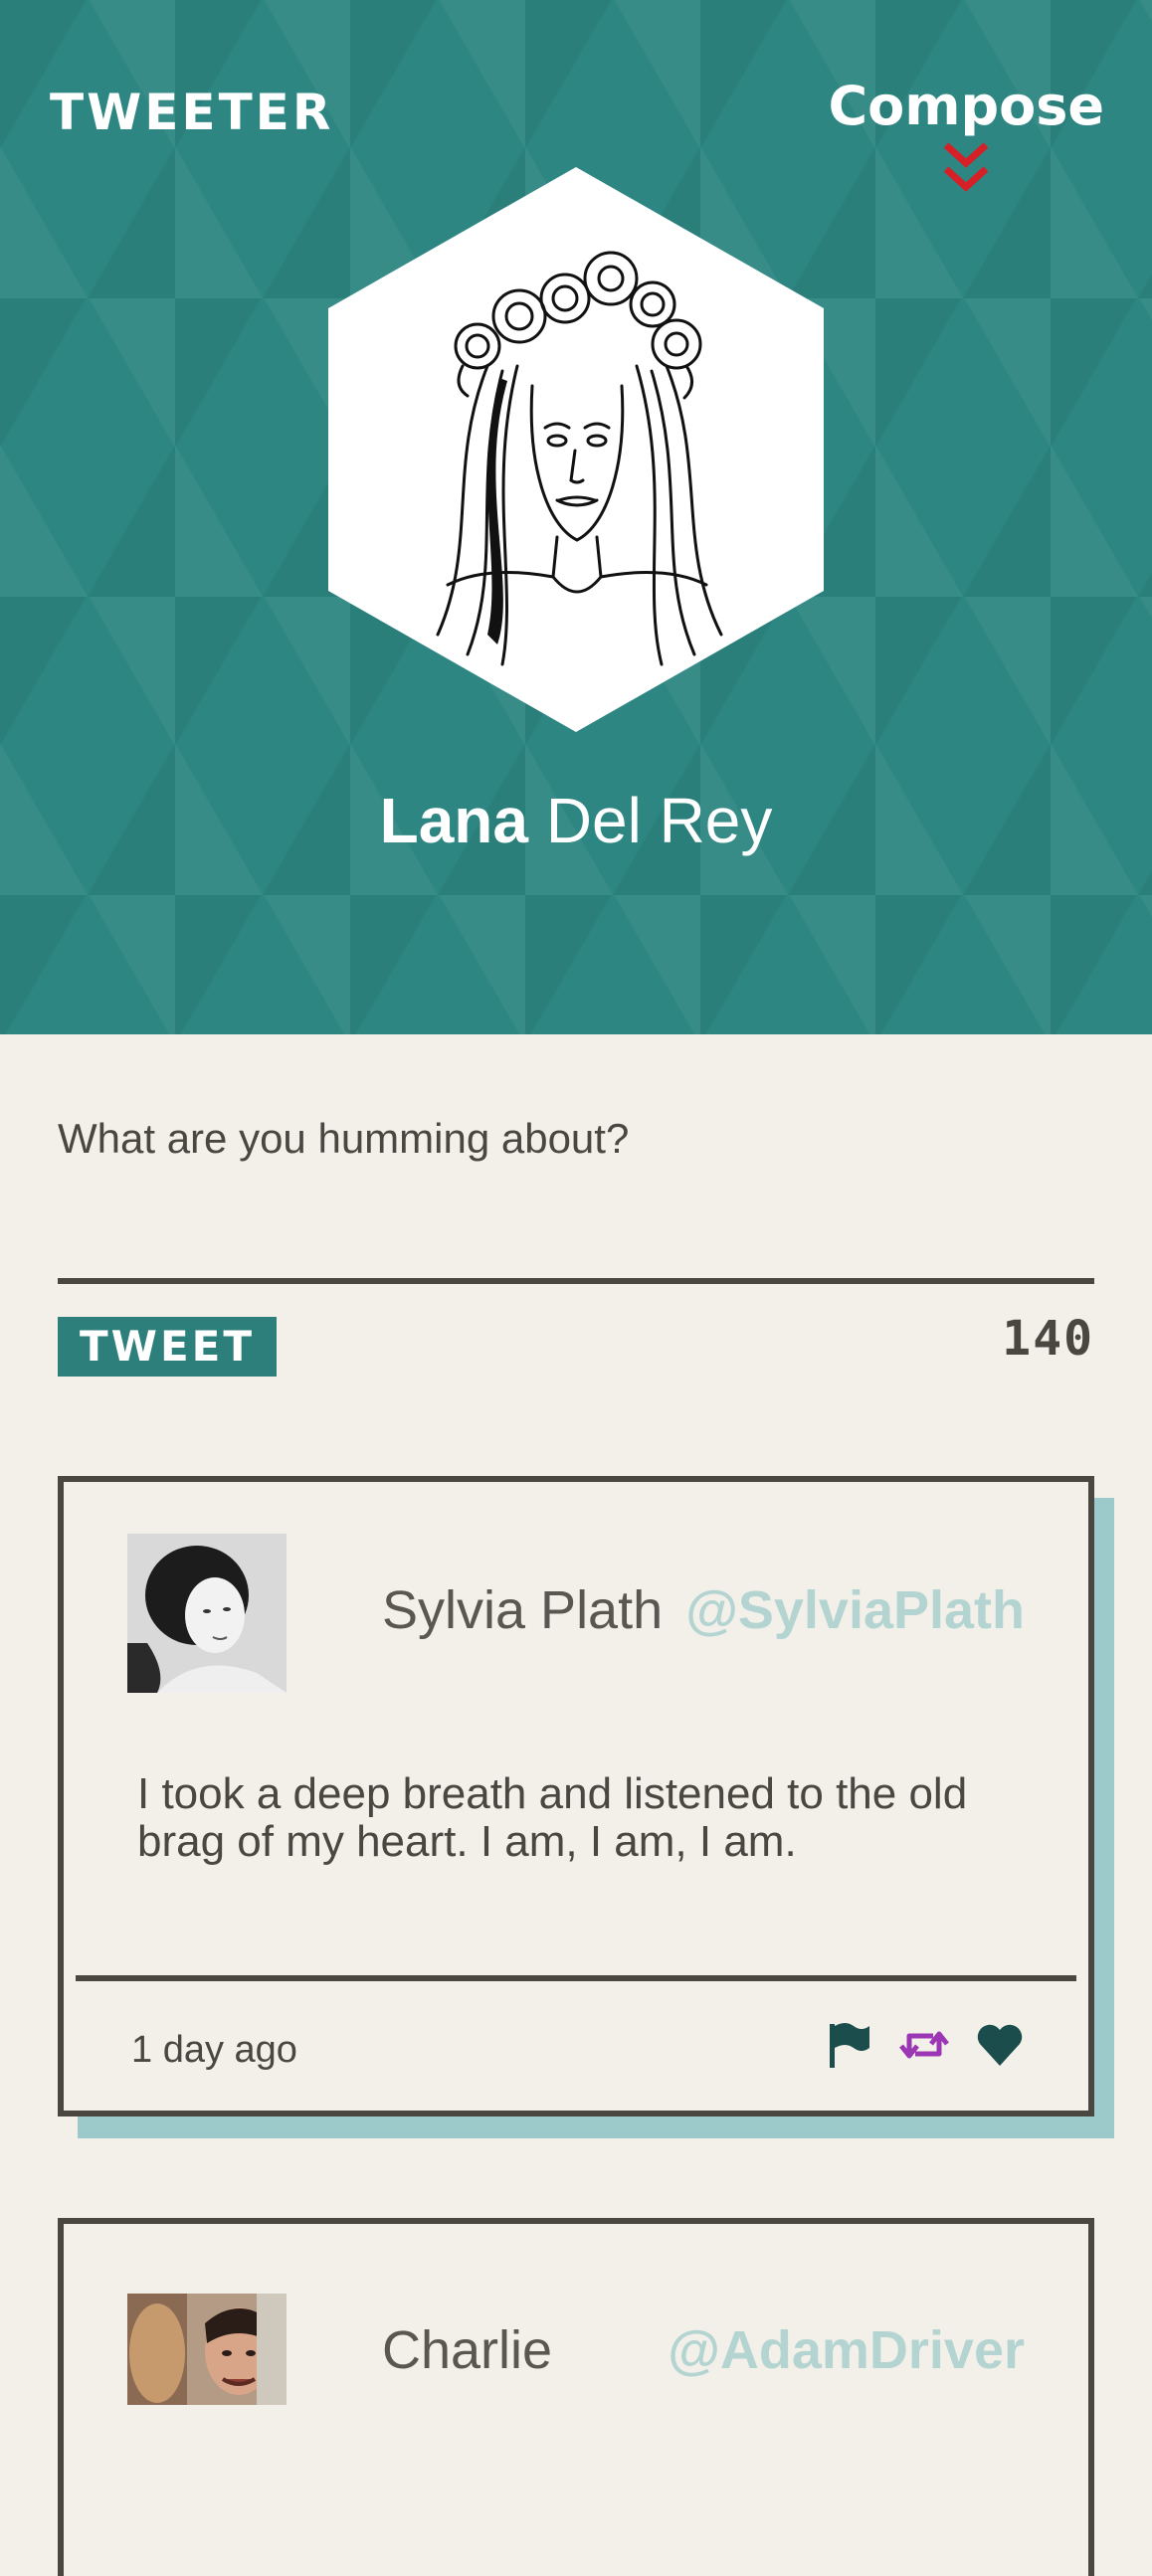 The image size is (1152, 2576). Describe the element at coordinates (966, 167) in the screenshot. I see `chevron-down-icon` at that location.